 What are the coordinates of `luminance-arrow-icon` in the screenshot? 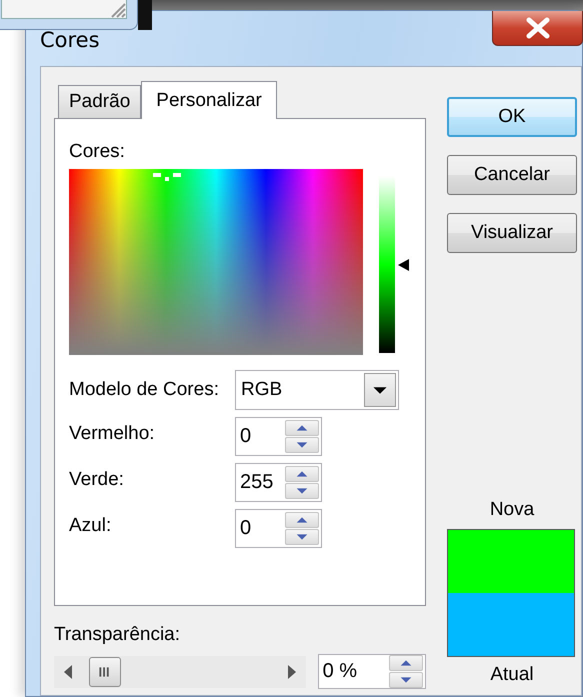 It's located at (403, 264).